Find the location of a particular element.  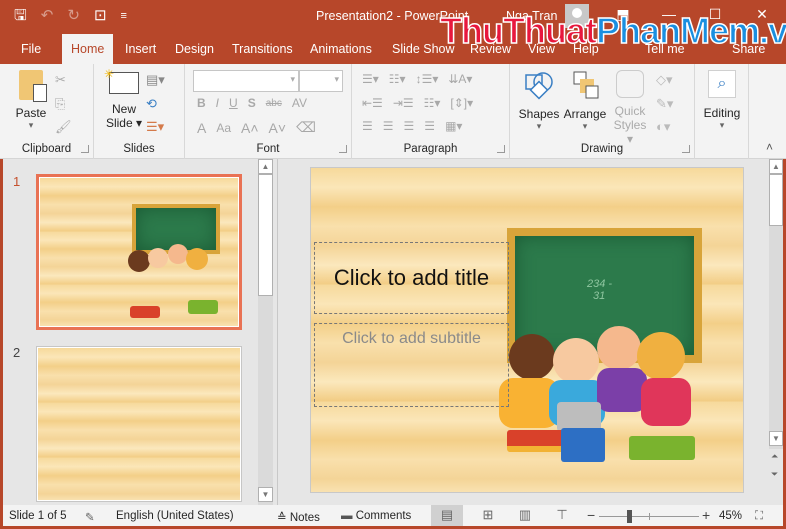

zoom-slider is located at coordinates (649, 516).